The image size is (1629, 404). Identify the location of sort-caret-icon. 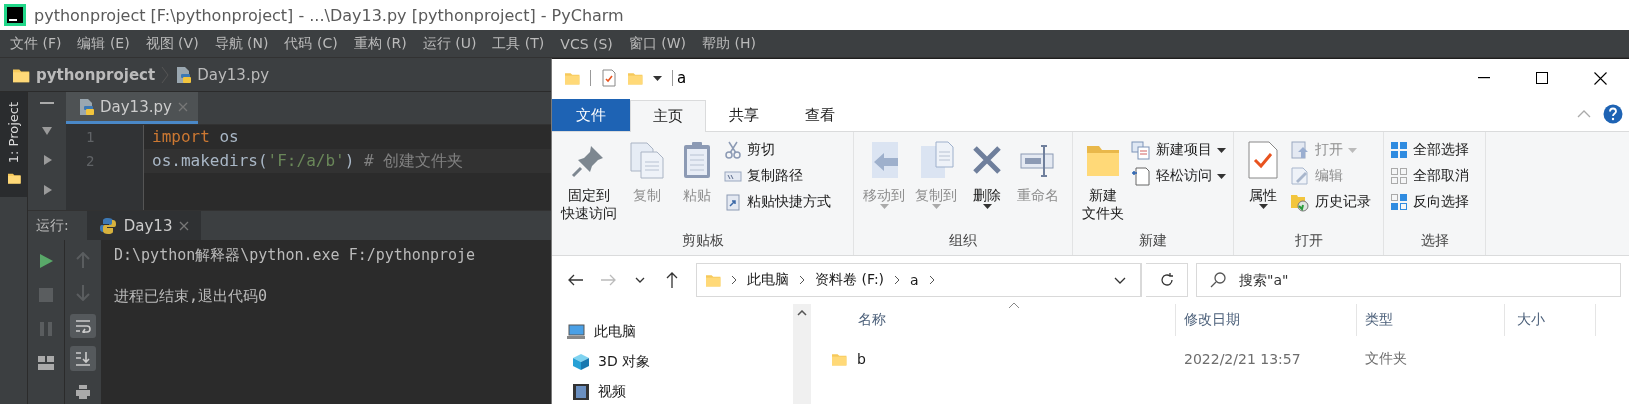
(1014, 305).